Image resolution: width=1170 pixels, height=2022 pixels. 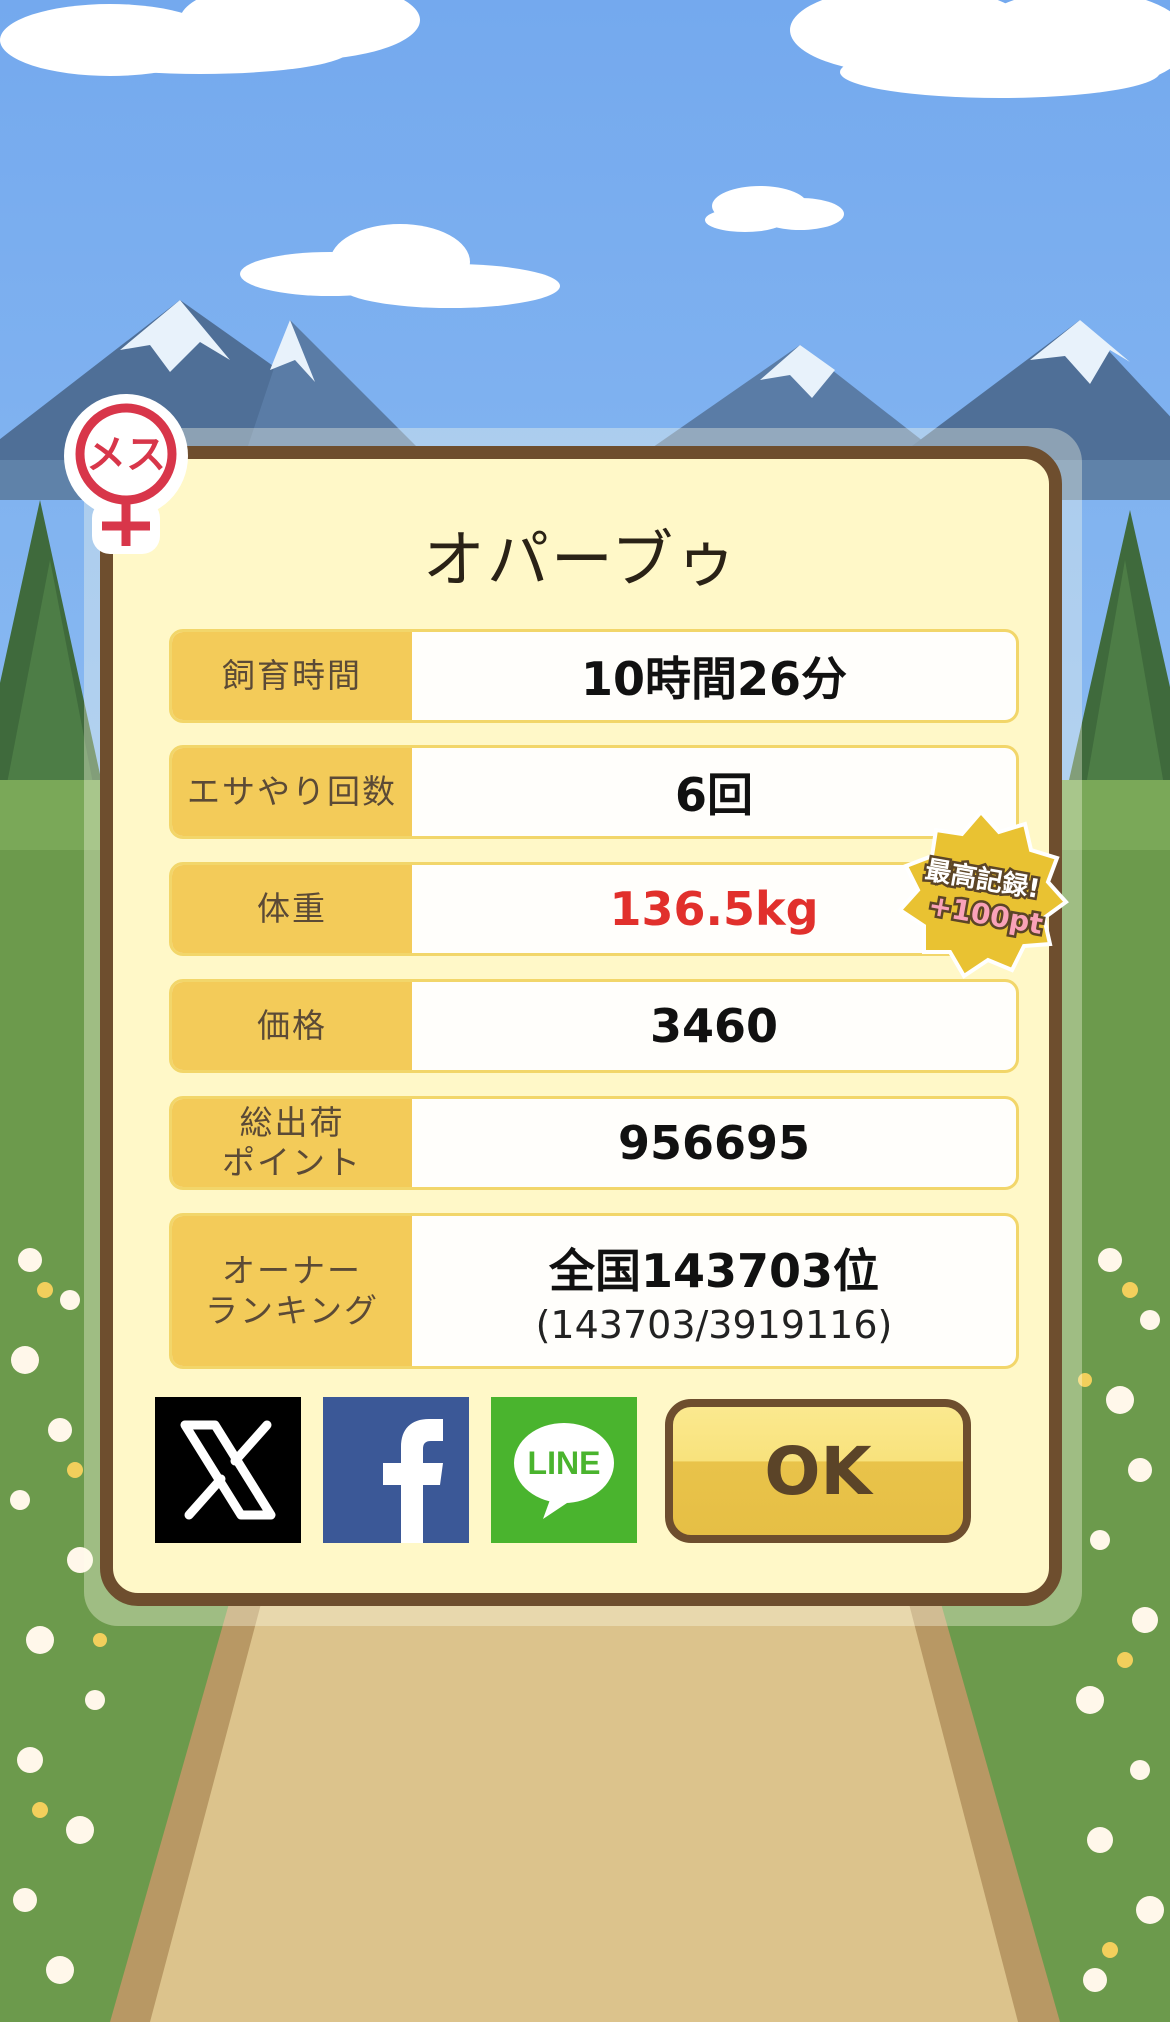 I want to click on ok-button: OK, so click(x=818, y=1471).